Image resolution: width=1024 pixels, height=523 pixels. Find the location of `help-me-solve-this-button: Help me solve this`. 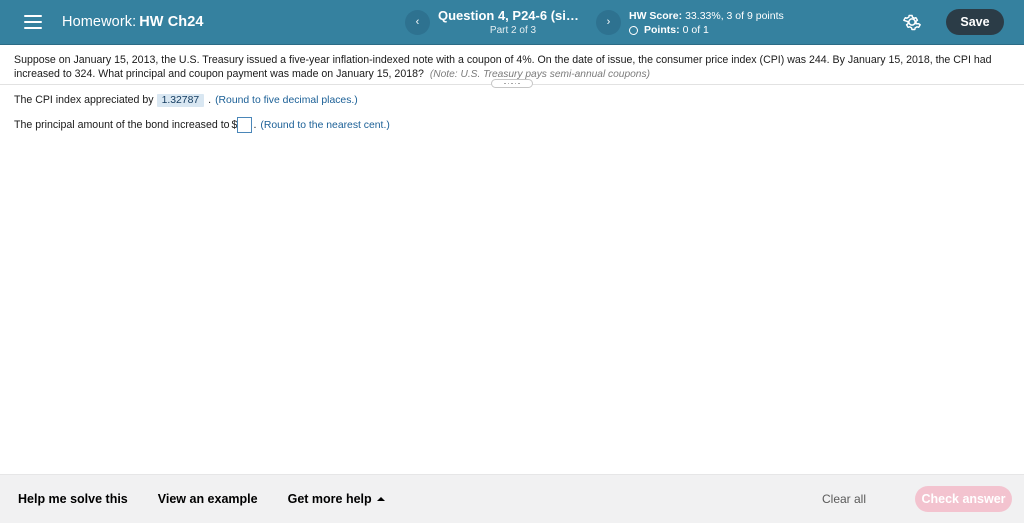

help-me-solve-this-button: Help me solve this is located at coordinates (73, 499).